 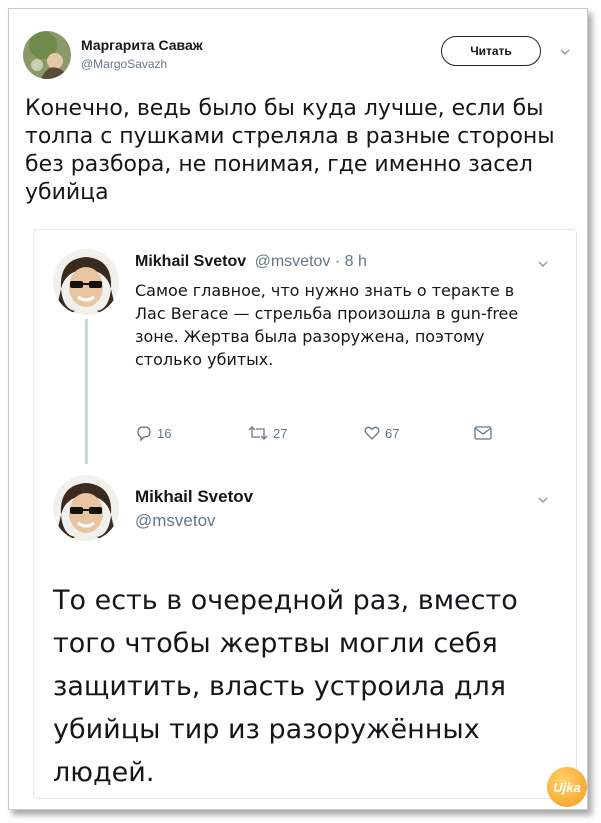 I want to click on follow-button: Читать, so click(x=491, y=51).